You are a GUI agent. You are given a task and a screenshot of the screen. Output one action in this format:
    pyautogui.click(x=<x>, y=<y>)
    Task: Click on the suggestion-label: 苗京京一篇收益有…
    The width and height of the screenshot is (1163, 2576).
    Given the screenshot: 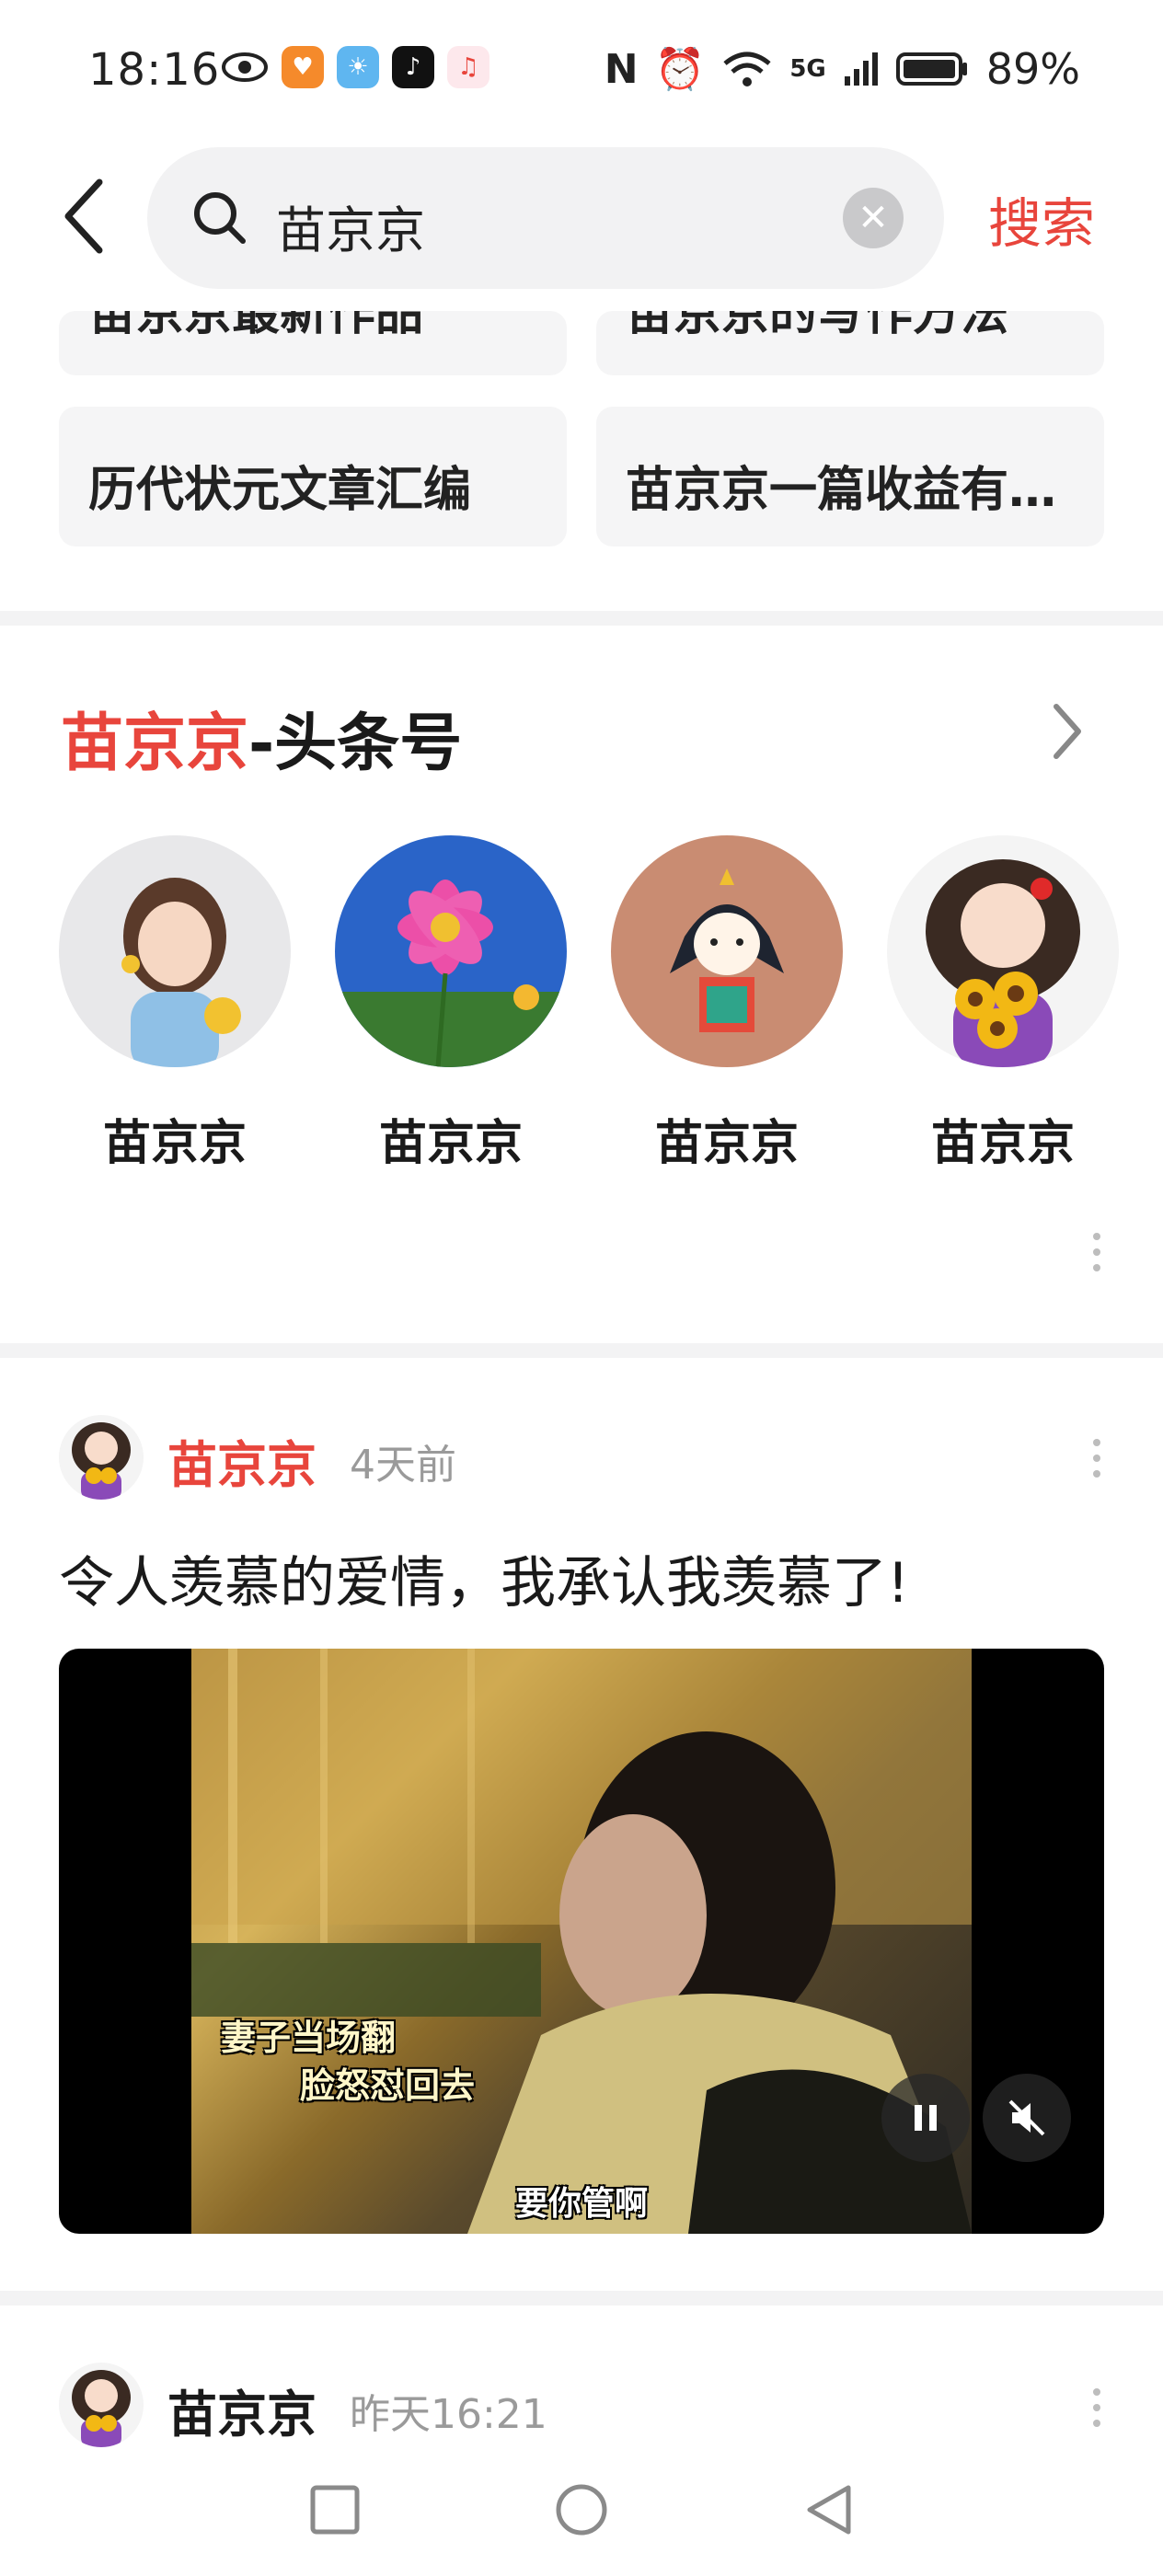 What is the action you would take?
    pyautogui.click(x=841, y=491)
    